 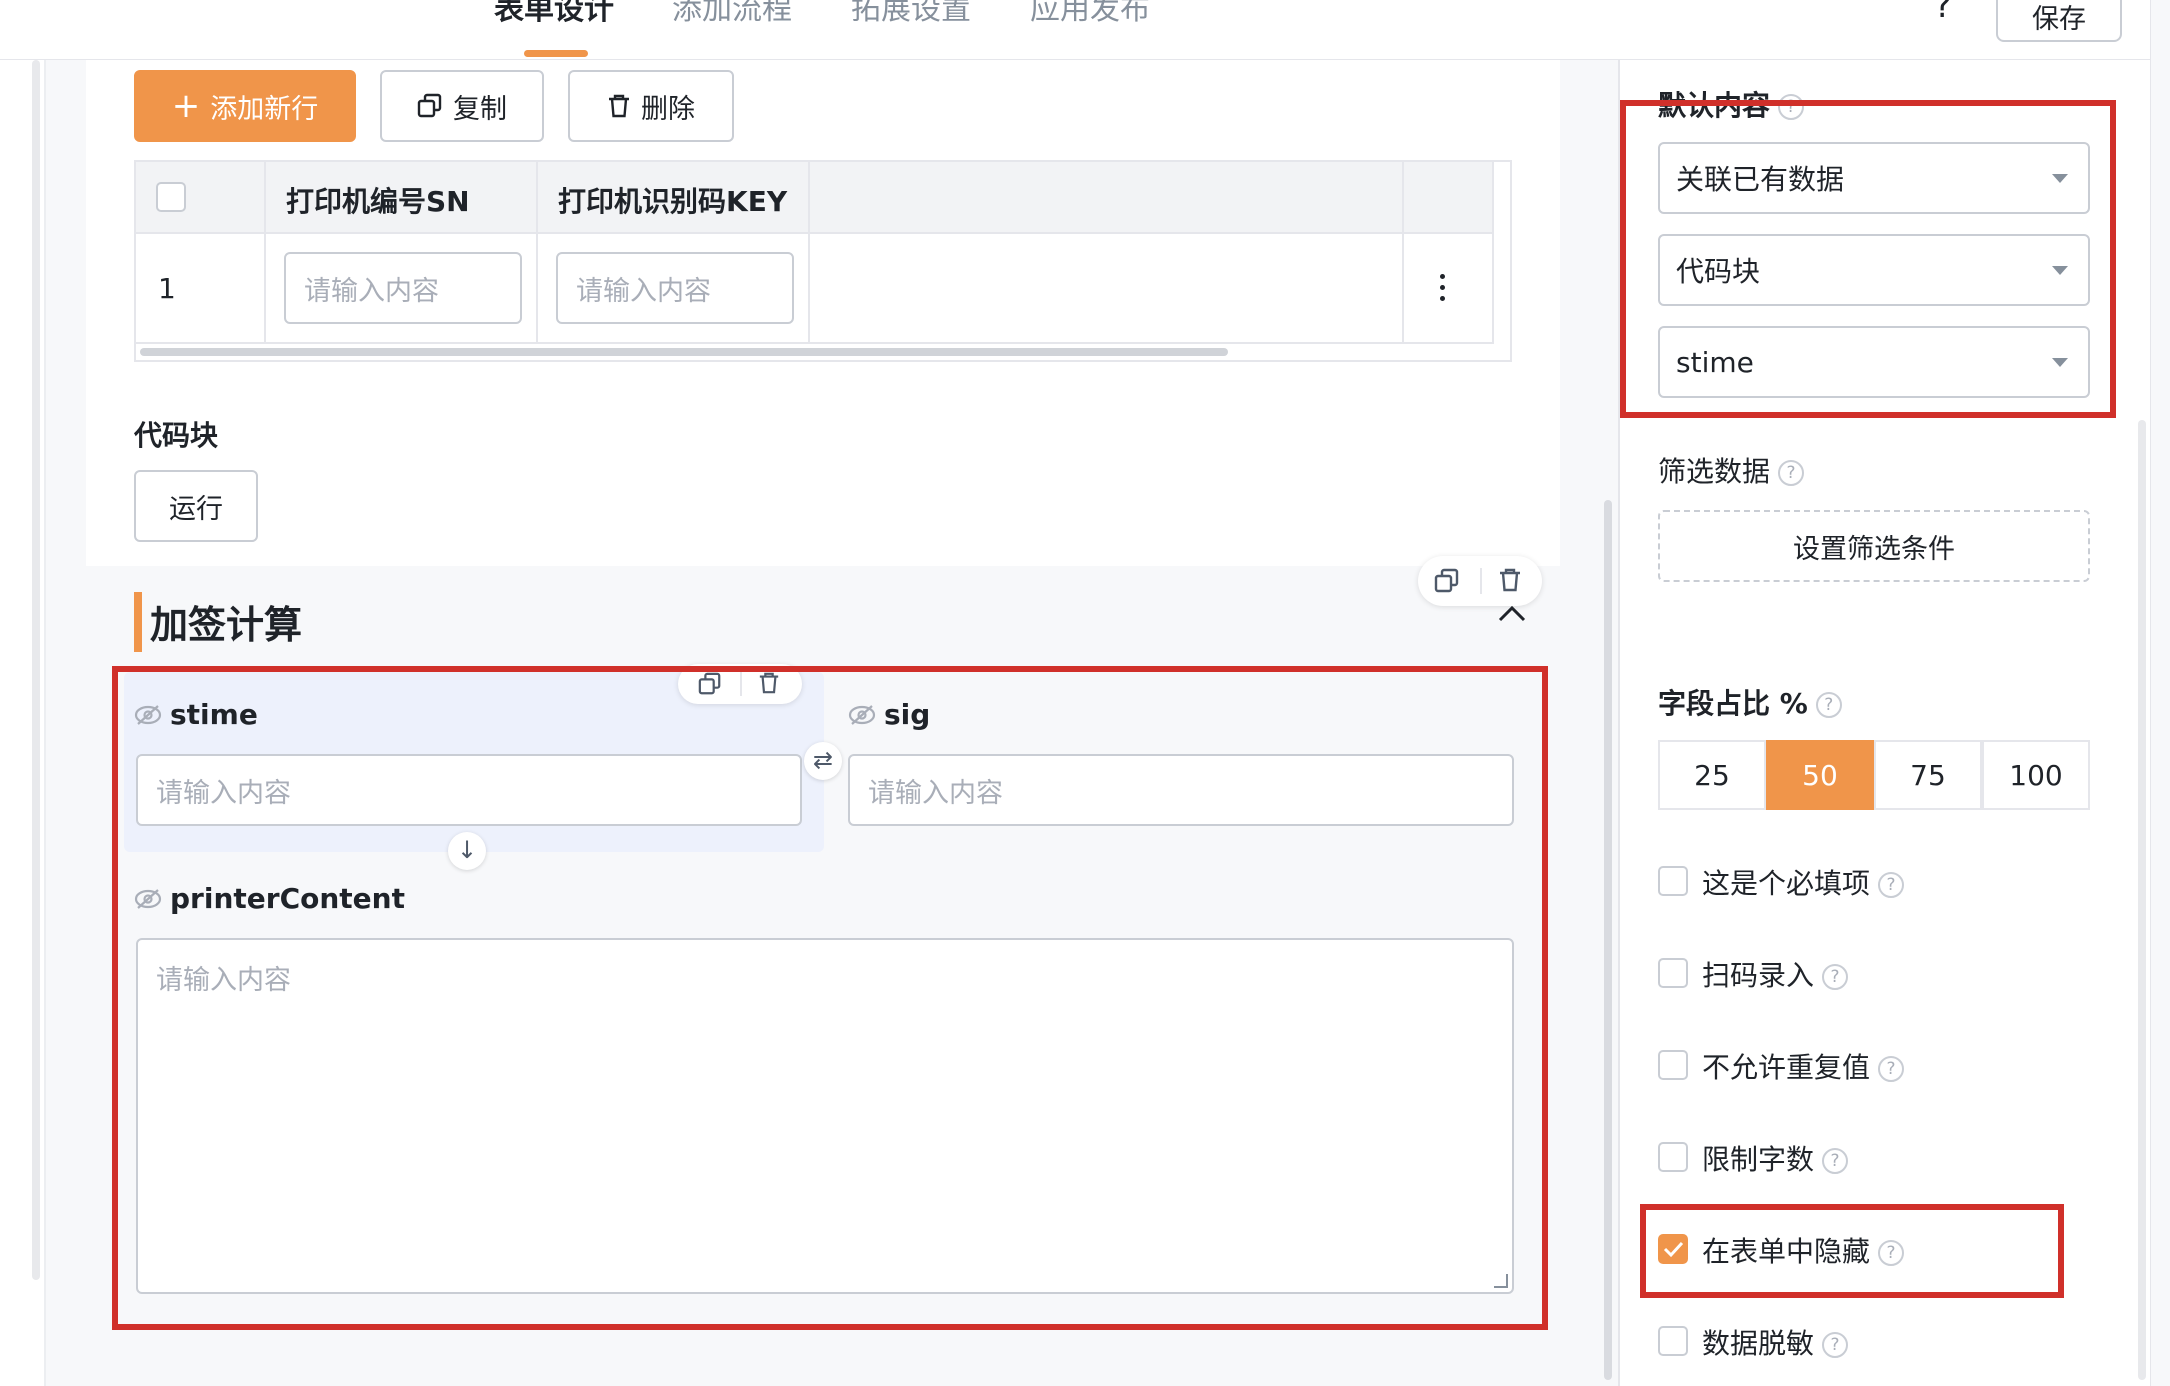 What do you see at coordinates (554, 14) in the screenshot?
I see `tab-form-design: 表单设计` at bounding box center [554, 14].